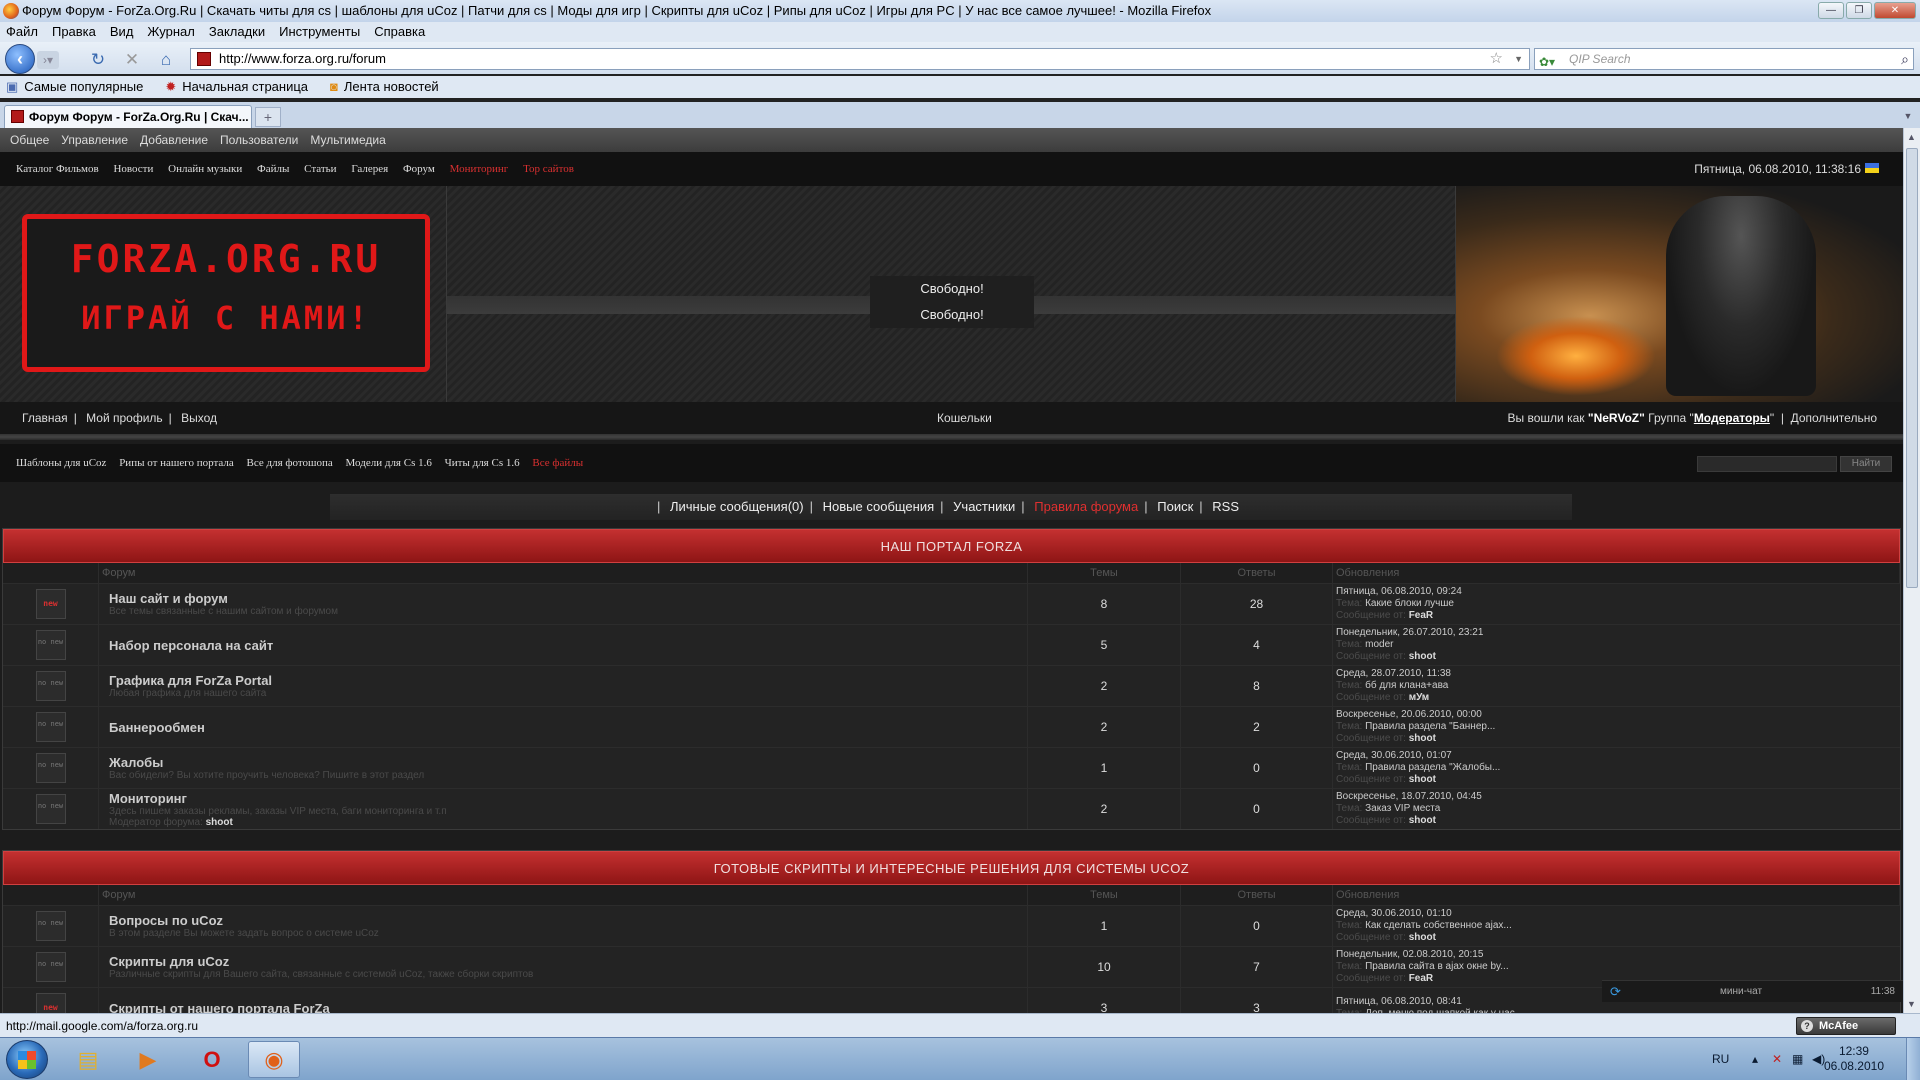 This screenshot has height=1080, width=1920. What do you see at coordinates (268, 117) in the screenshot?
I see `new-tab-button: +` at bounding box center [268, 117].